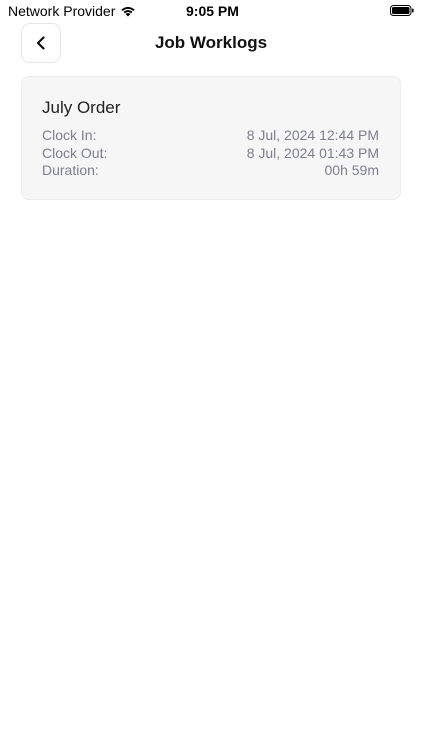 This screenshot has width=422, height=750. I want to click on wifi-icon, so click(128, 12).